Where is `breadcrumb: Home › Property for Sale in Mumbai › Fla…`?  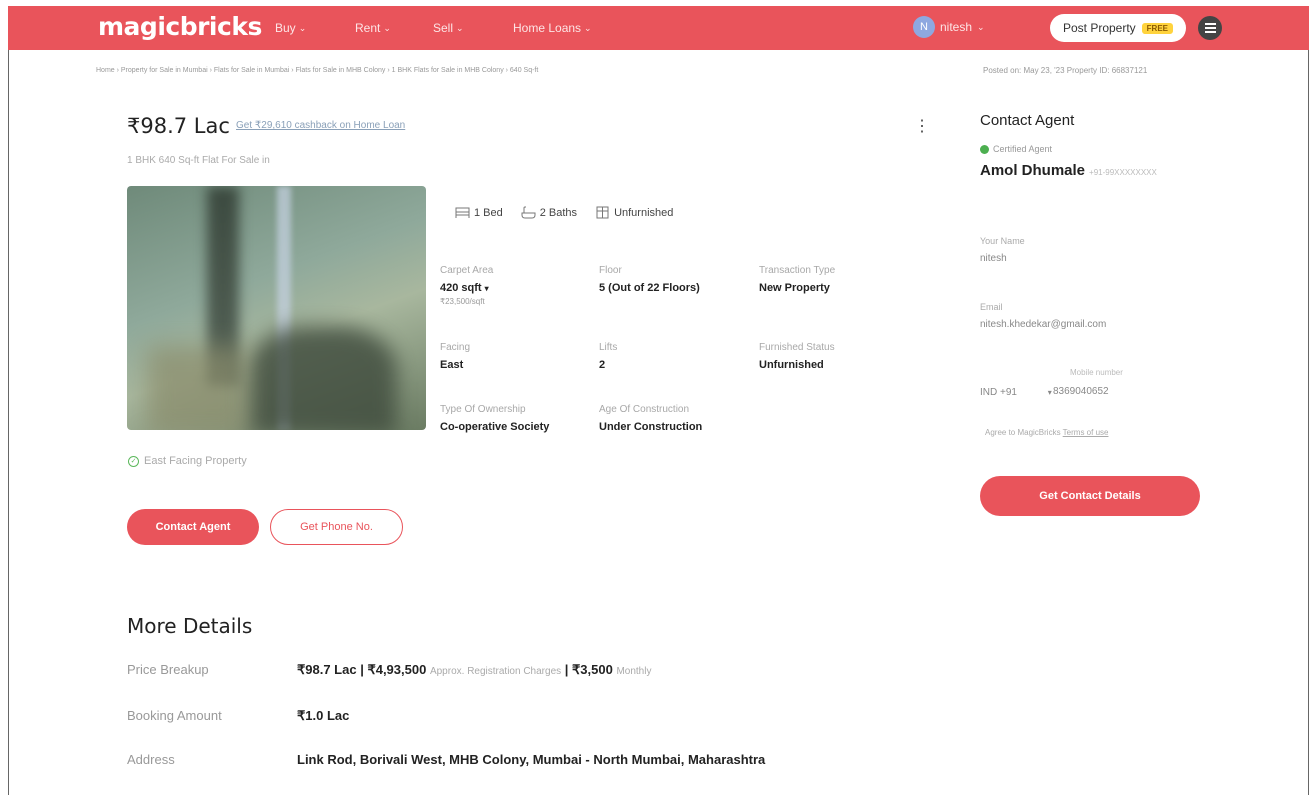 breadcrumb: Home › Property for Sale in Mumbai › Fla… is located at coordinates (317, 70).